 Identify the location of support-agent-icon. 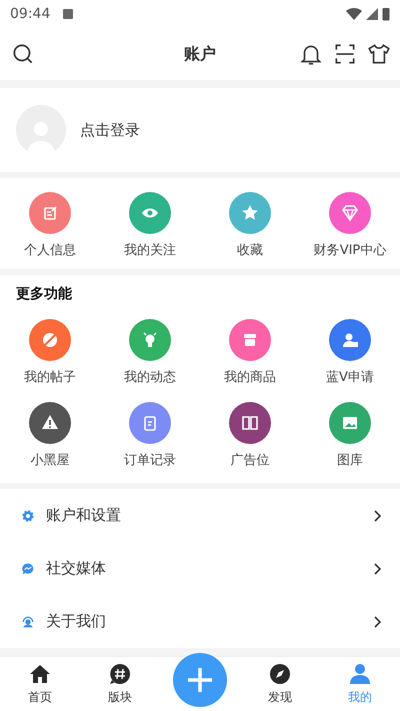
(28, 621).